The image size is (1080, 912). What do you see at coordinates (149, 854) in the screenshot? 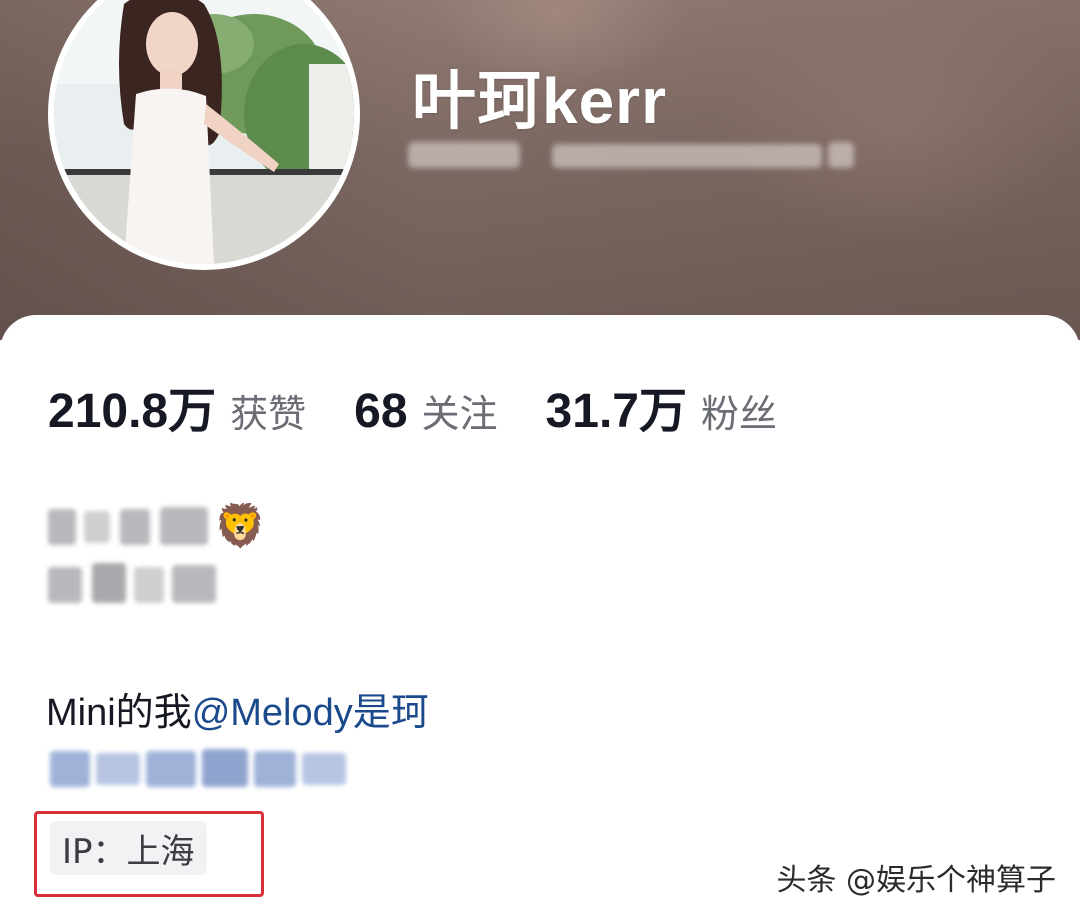
I see `highlight-box` at bounding box center [149, 854].